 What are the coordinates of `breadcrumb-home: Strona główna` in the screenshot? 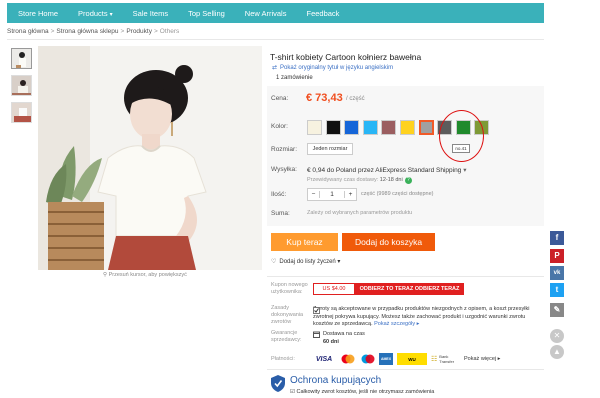 It's located at (28, 31).